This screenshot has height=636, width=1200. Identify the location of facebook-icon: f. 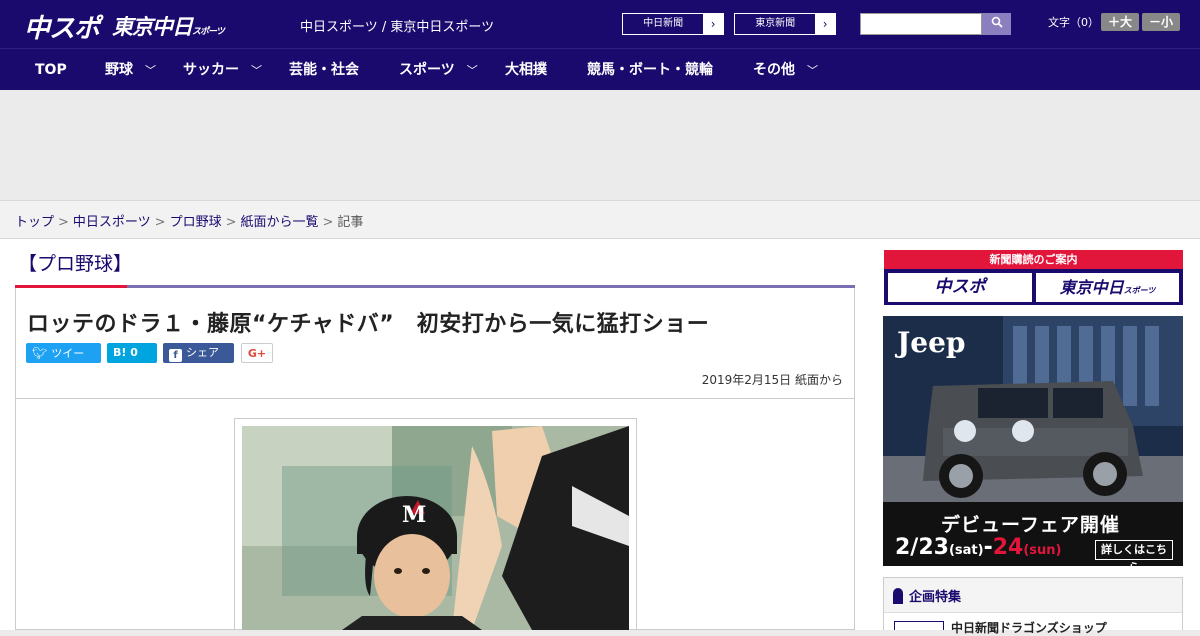
(175, 355).